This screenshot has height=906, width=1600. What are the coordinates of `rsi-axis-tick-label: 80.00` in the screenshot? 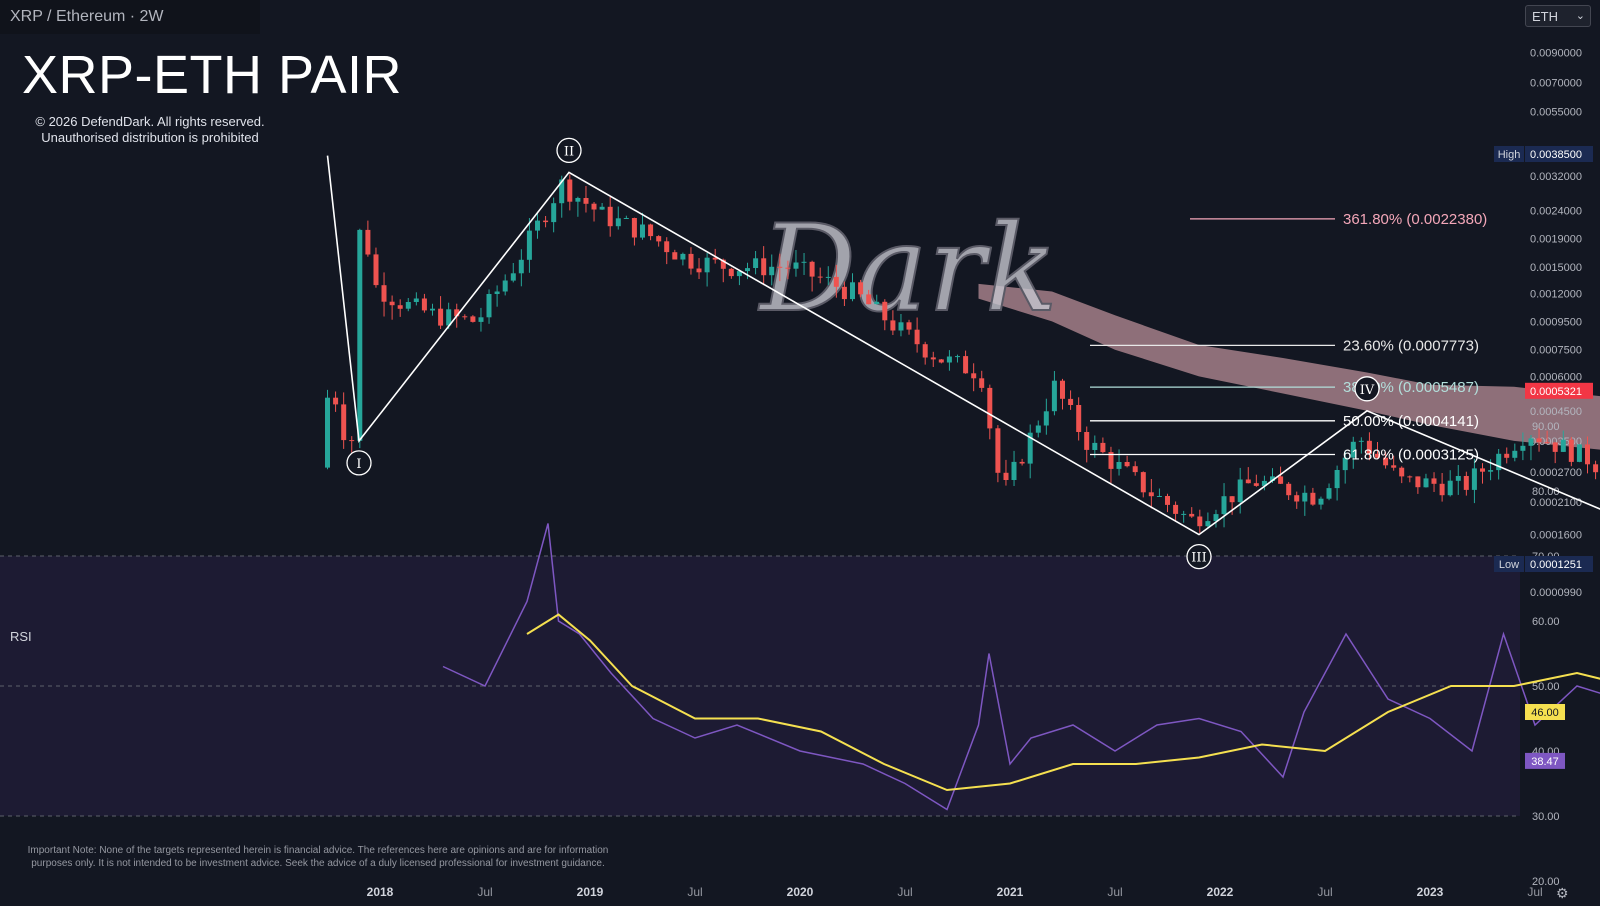 It's located at (1546, 492).